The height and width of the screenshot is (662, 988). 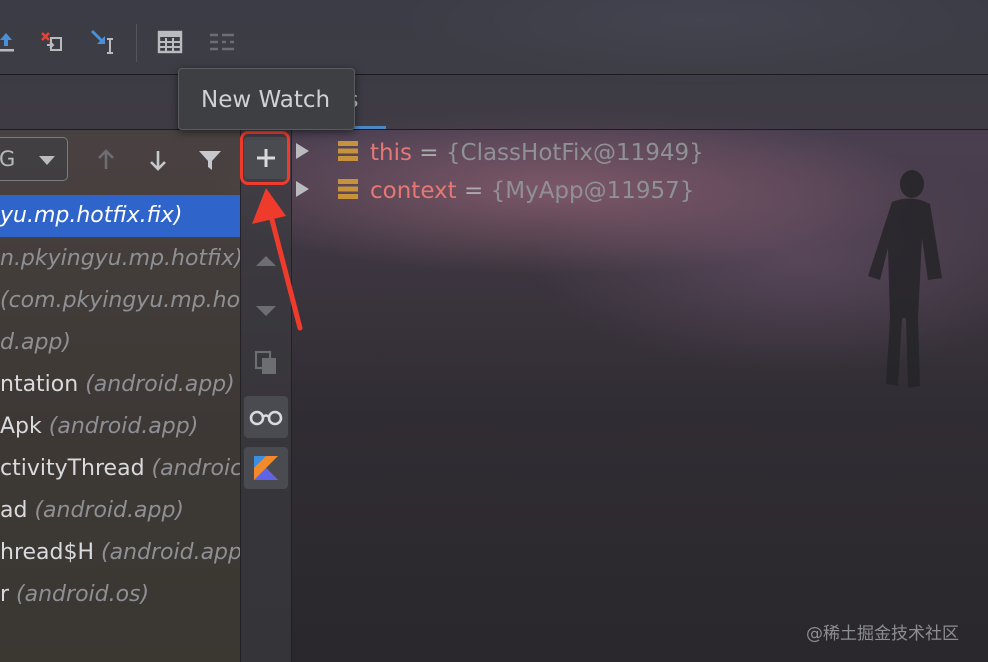 I want to click on copy-watch-button, so click(x=266, y=363).